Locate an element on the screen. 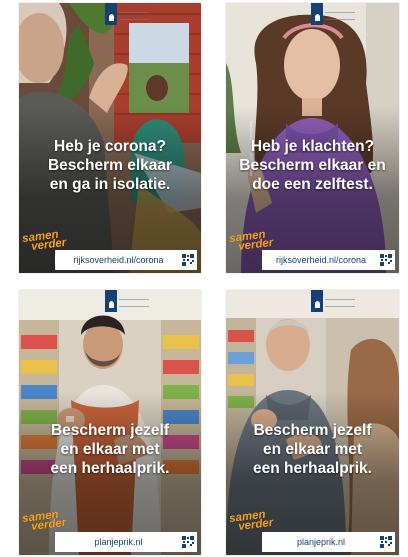 Image resolution: width=408 pixels, height=557 pixels. message-line: Heb je corona? is located at coordinates (110, 146).